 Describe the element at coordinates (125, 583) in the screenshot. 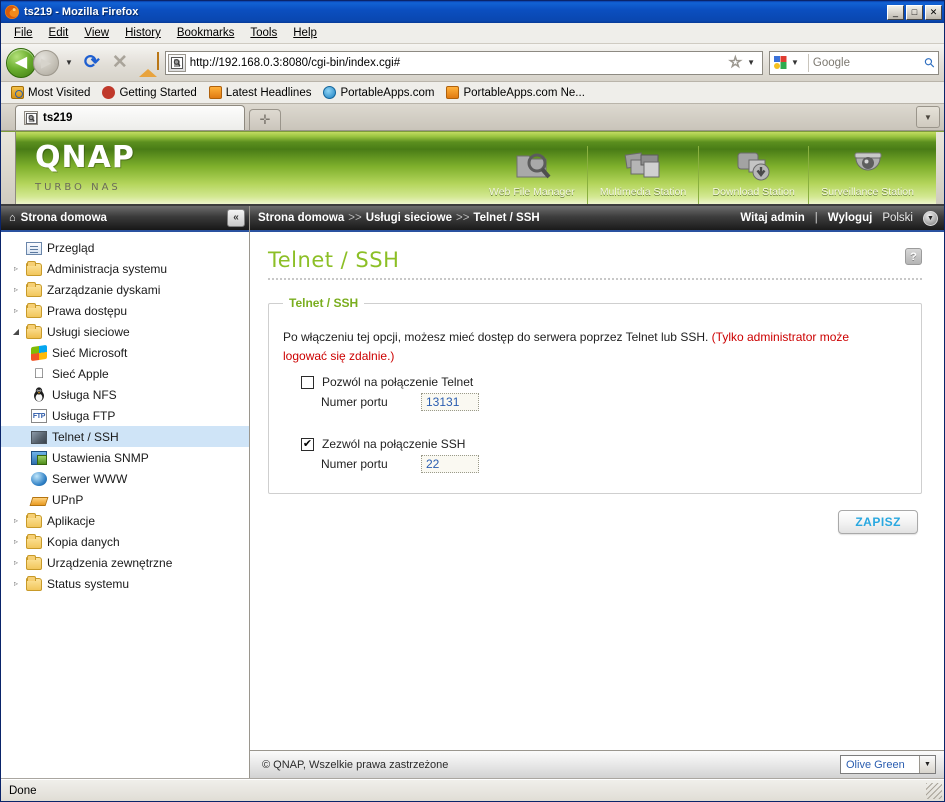

I see `sidebar-item-status-systemu: ▹ Status systemu` at that location.